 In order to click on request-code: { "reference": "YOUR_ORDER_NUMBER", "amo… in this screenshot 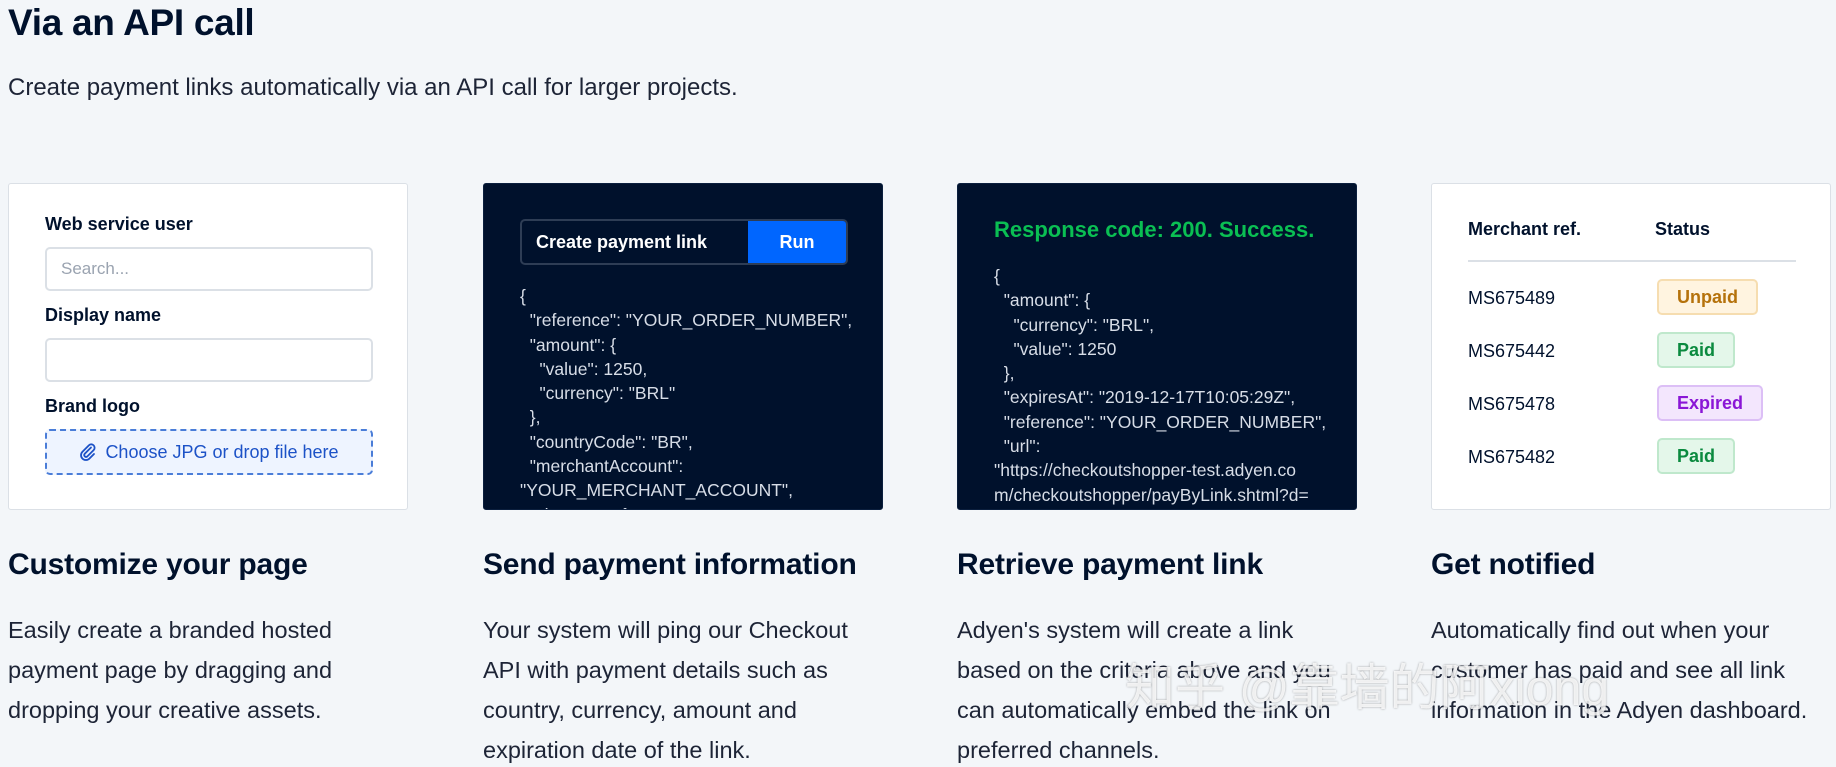, I will do `click(686, 397)`.